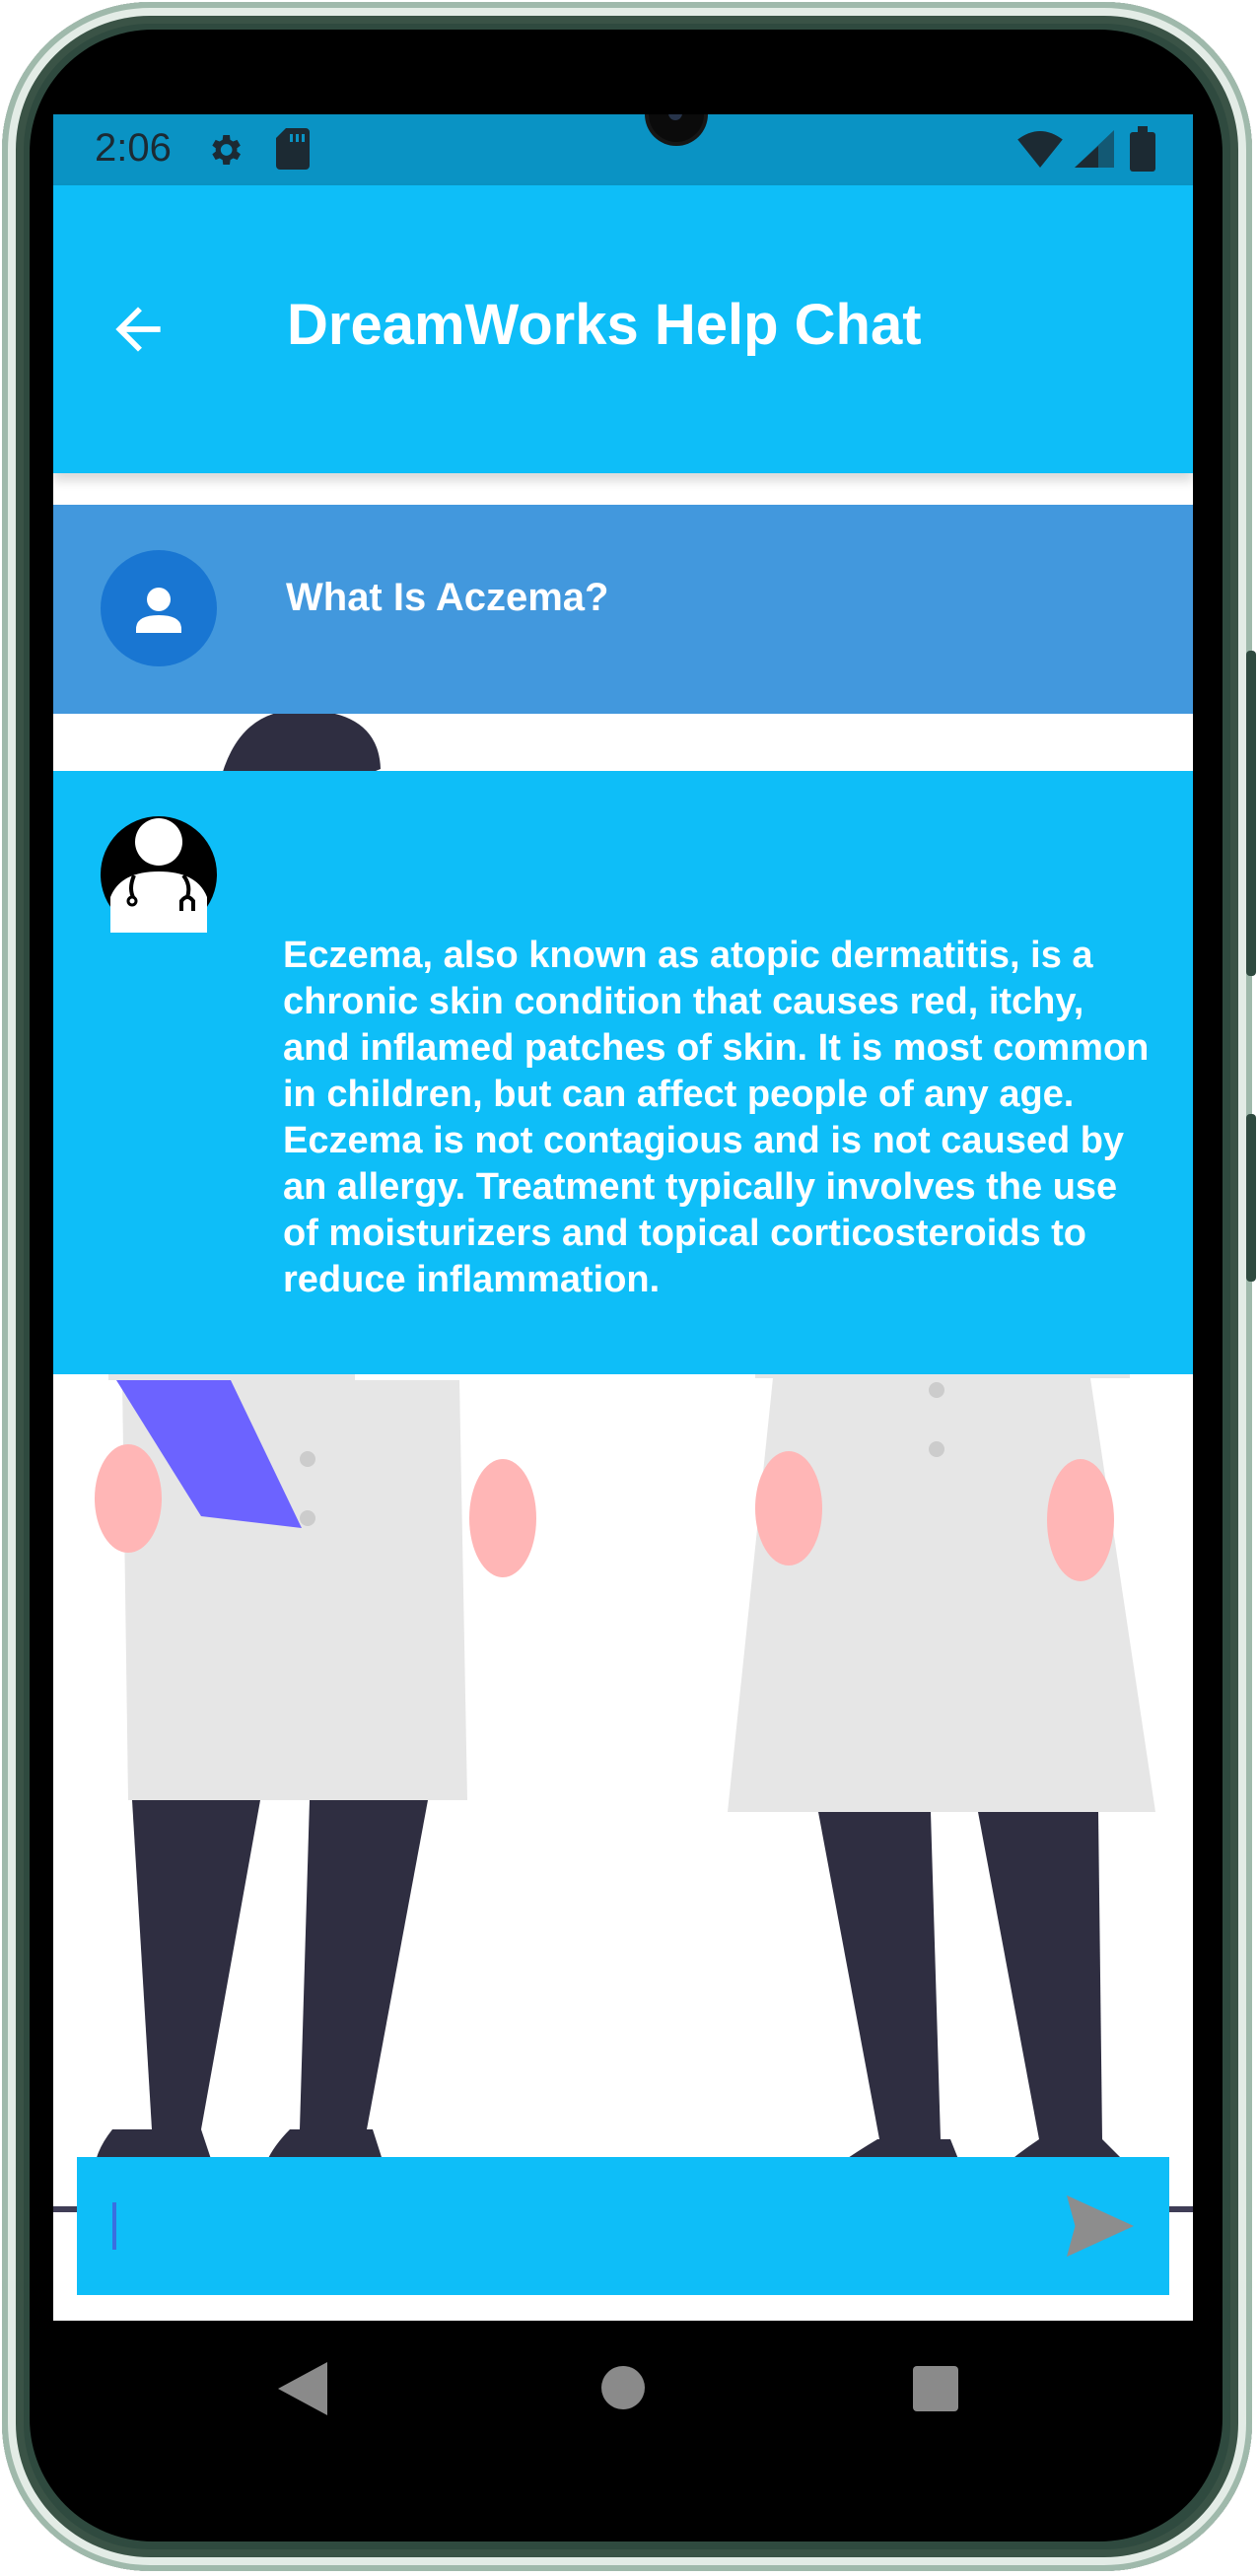 Image resolution: width=1258 pixels, height=2576 pixels. What do you see at coordinates (623, 2387) in the screenshot?
I see `nav-home-icon` at bounding box center [623, 2387].